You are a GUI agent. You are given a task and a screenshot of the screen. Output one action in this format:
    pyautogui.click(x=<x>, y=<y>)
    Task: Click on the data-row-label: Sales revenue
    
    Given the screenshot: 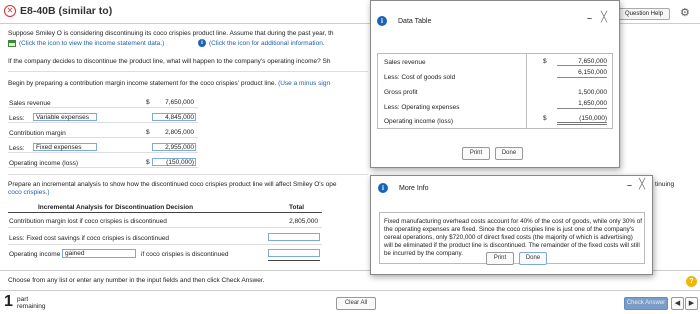 What is the action you would take?
    pyautogui.click(x=405, y=62)
    